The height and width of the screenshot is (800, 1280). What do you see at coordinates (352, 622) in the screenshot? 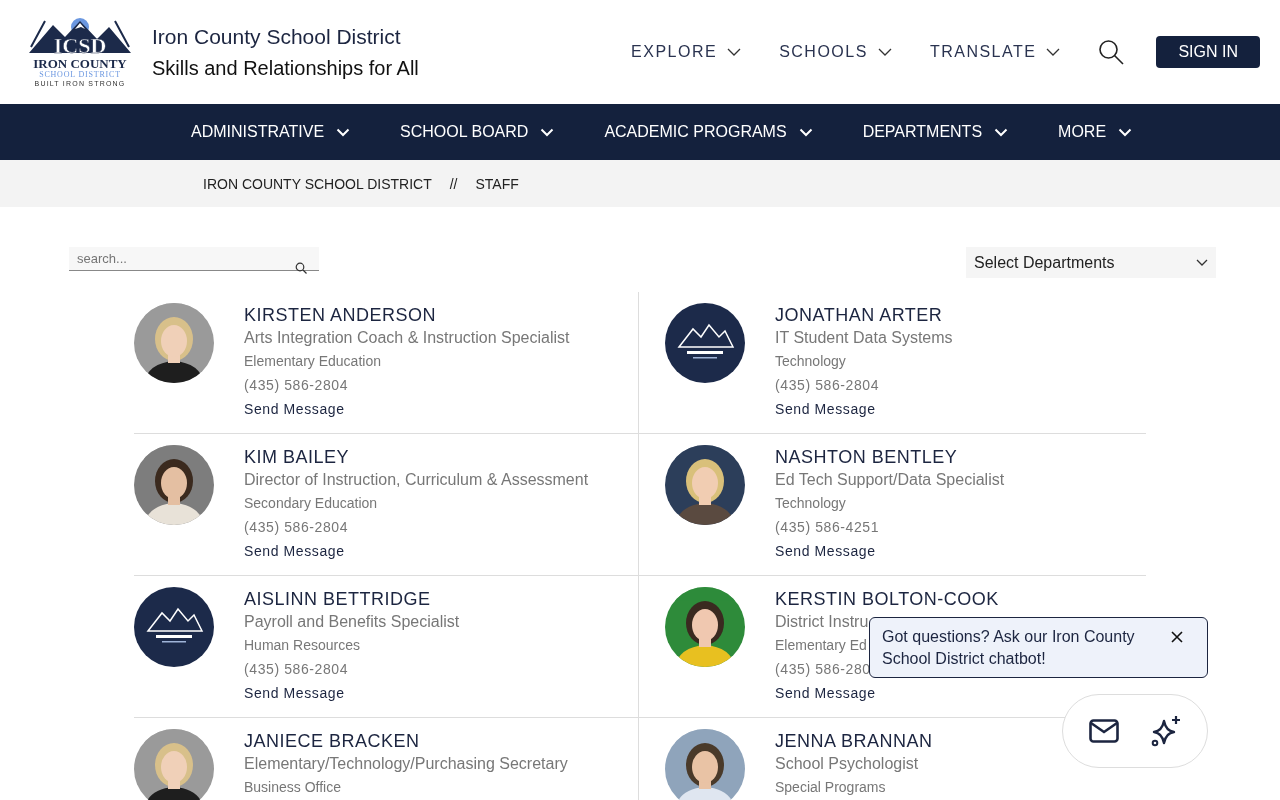
I see `staff-title: Payroll and Benefits Specialist` at bounding box center [352, 622].